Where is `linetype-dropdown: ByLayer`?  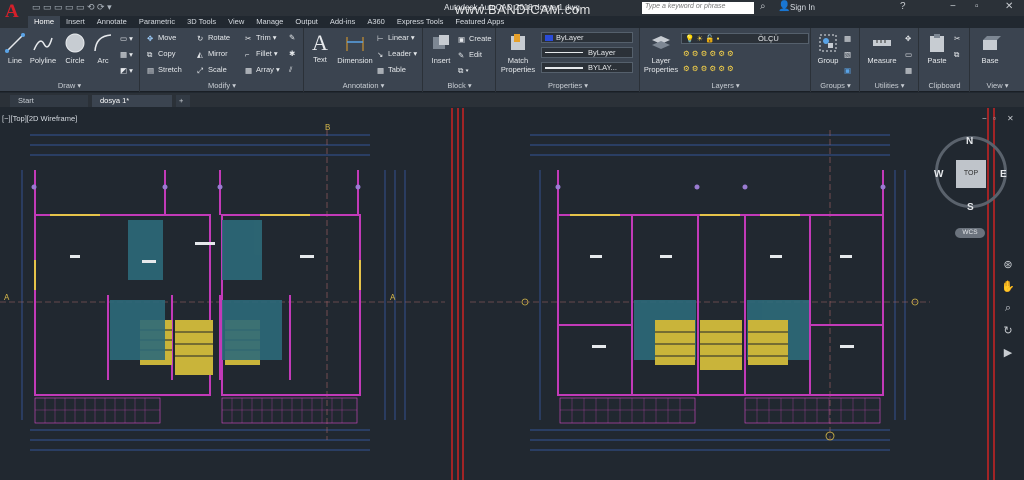
linetype-dropdown: ByLayer is located at coordinates (587, 52).